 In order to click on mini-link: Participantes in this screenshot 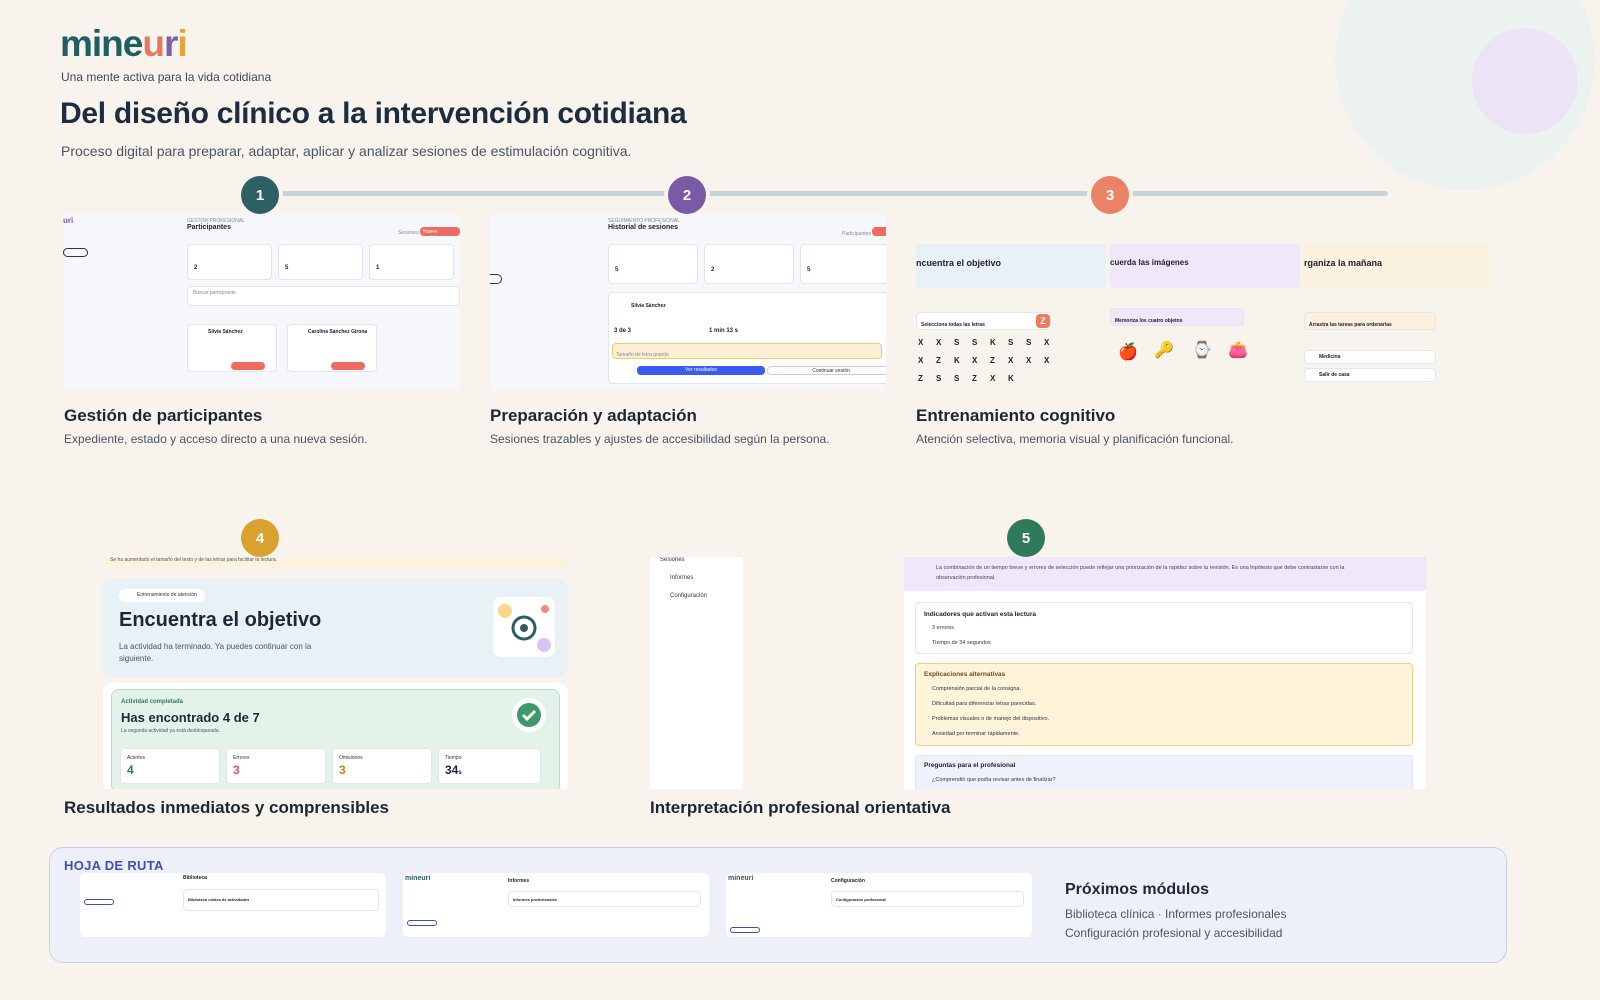, I will do `click(856, 234)`.